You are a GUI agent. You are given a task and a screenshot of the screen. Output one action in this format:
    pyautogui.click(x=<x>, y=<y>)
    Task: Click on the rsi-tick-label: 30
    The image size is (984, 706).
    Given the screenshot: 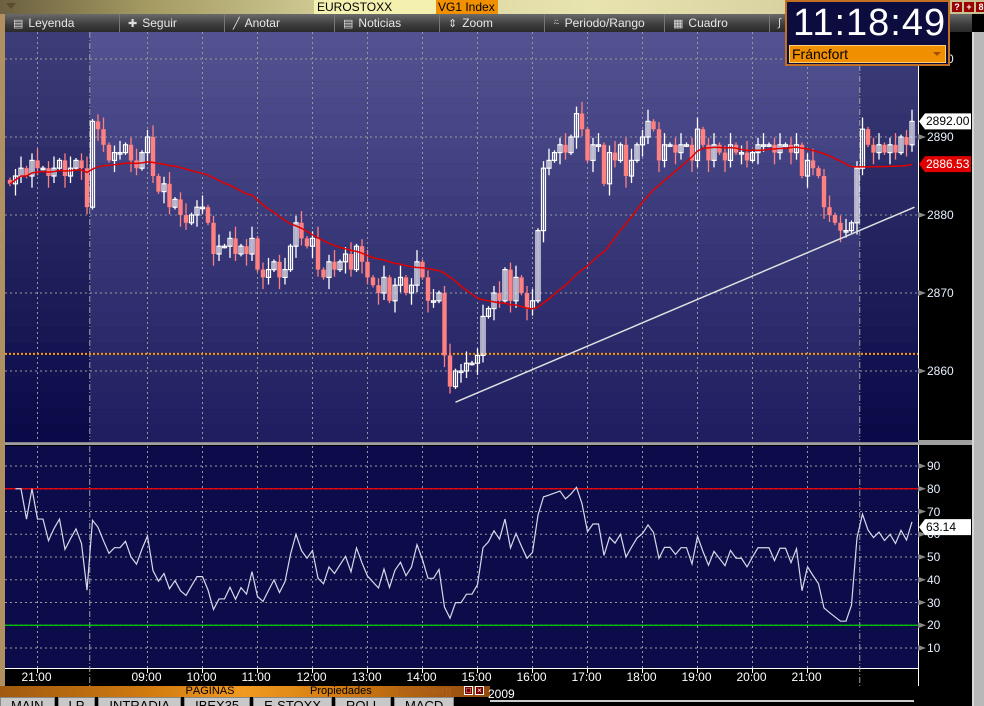 What is the action you would take?
    pyautogui.click(x=934, y=602)
    